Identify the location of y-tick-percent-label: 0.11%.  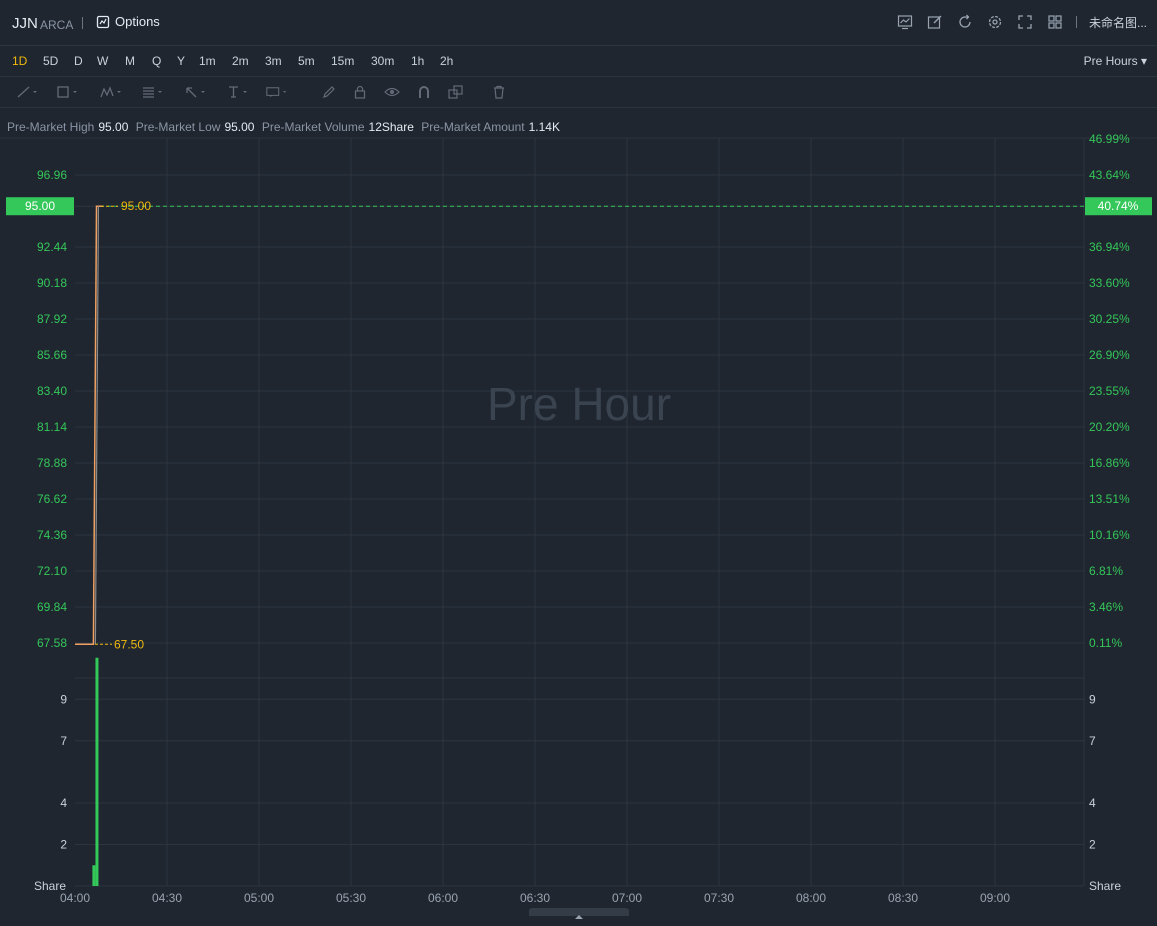
(1105, 643).